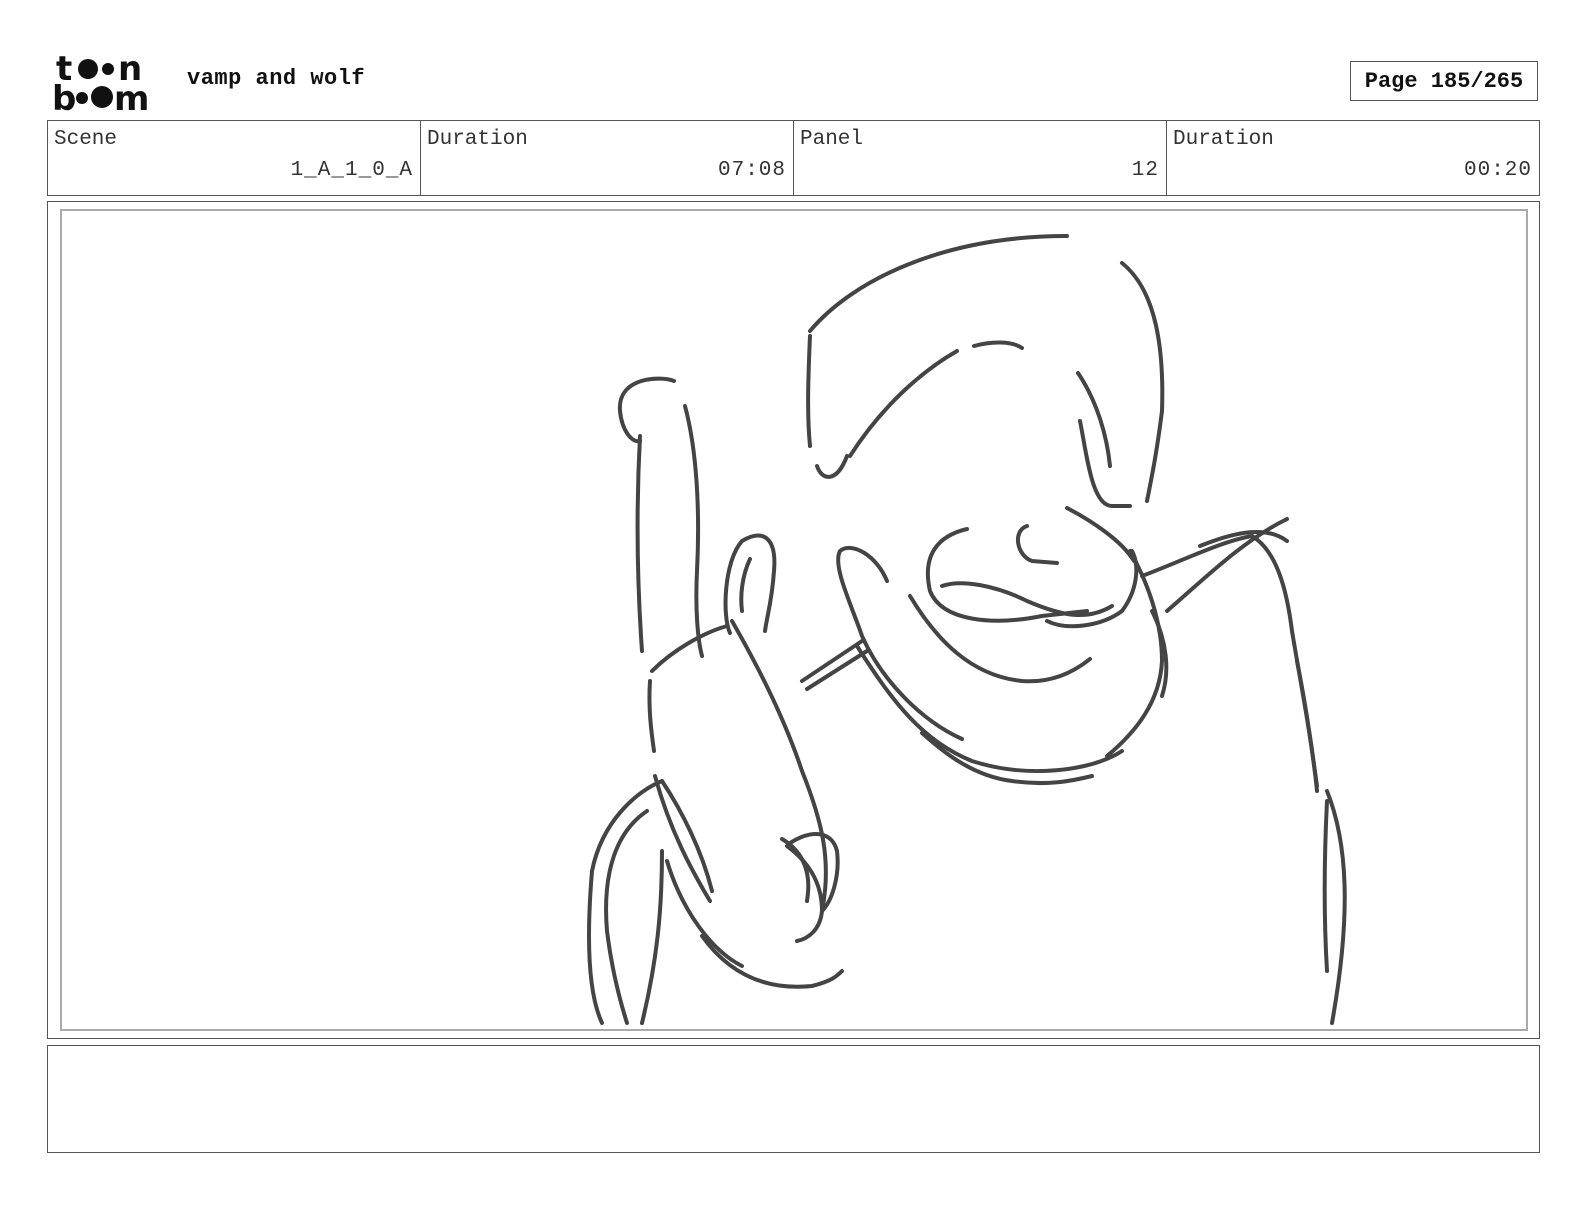 This screenshot has height=1224, width=1584. I want to click on panel-cell: Panel 12, so click(980, 158).